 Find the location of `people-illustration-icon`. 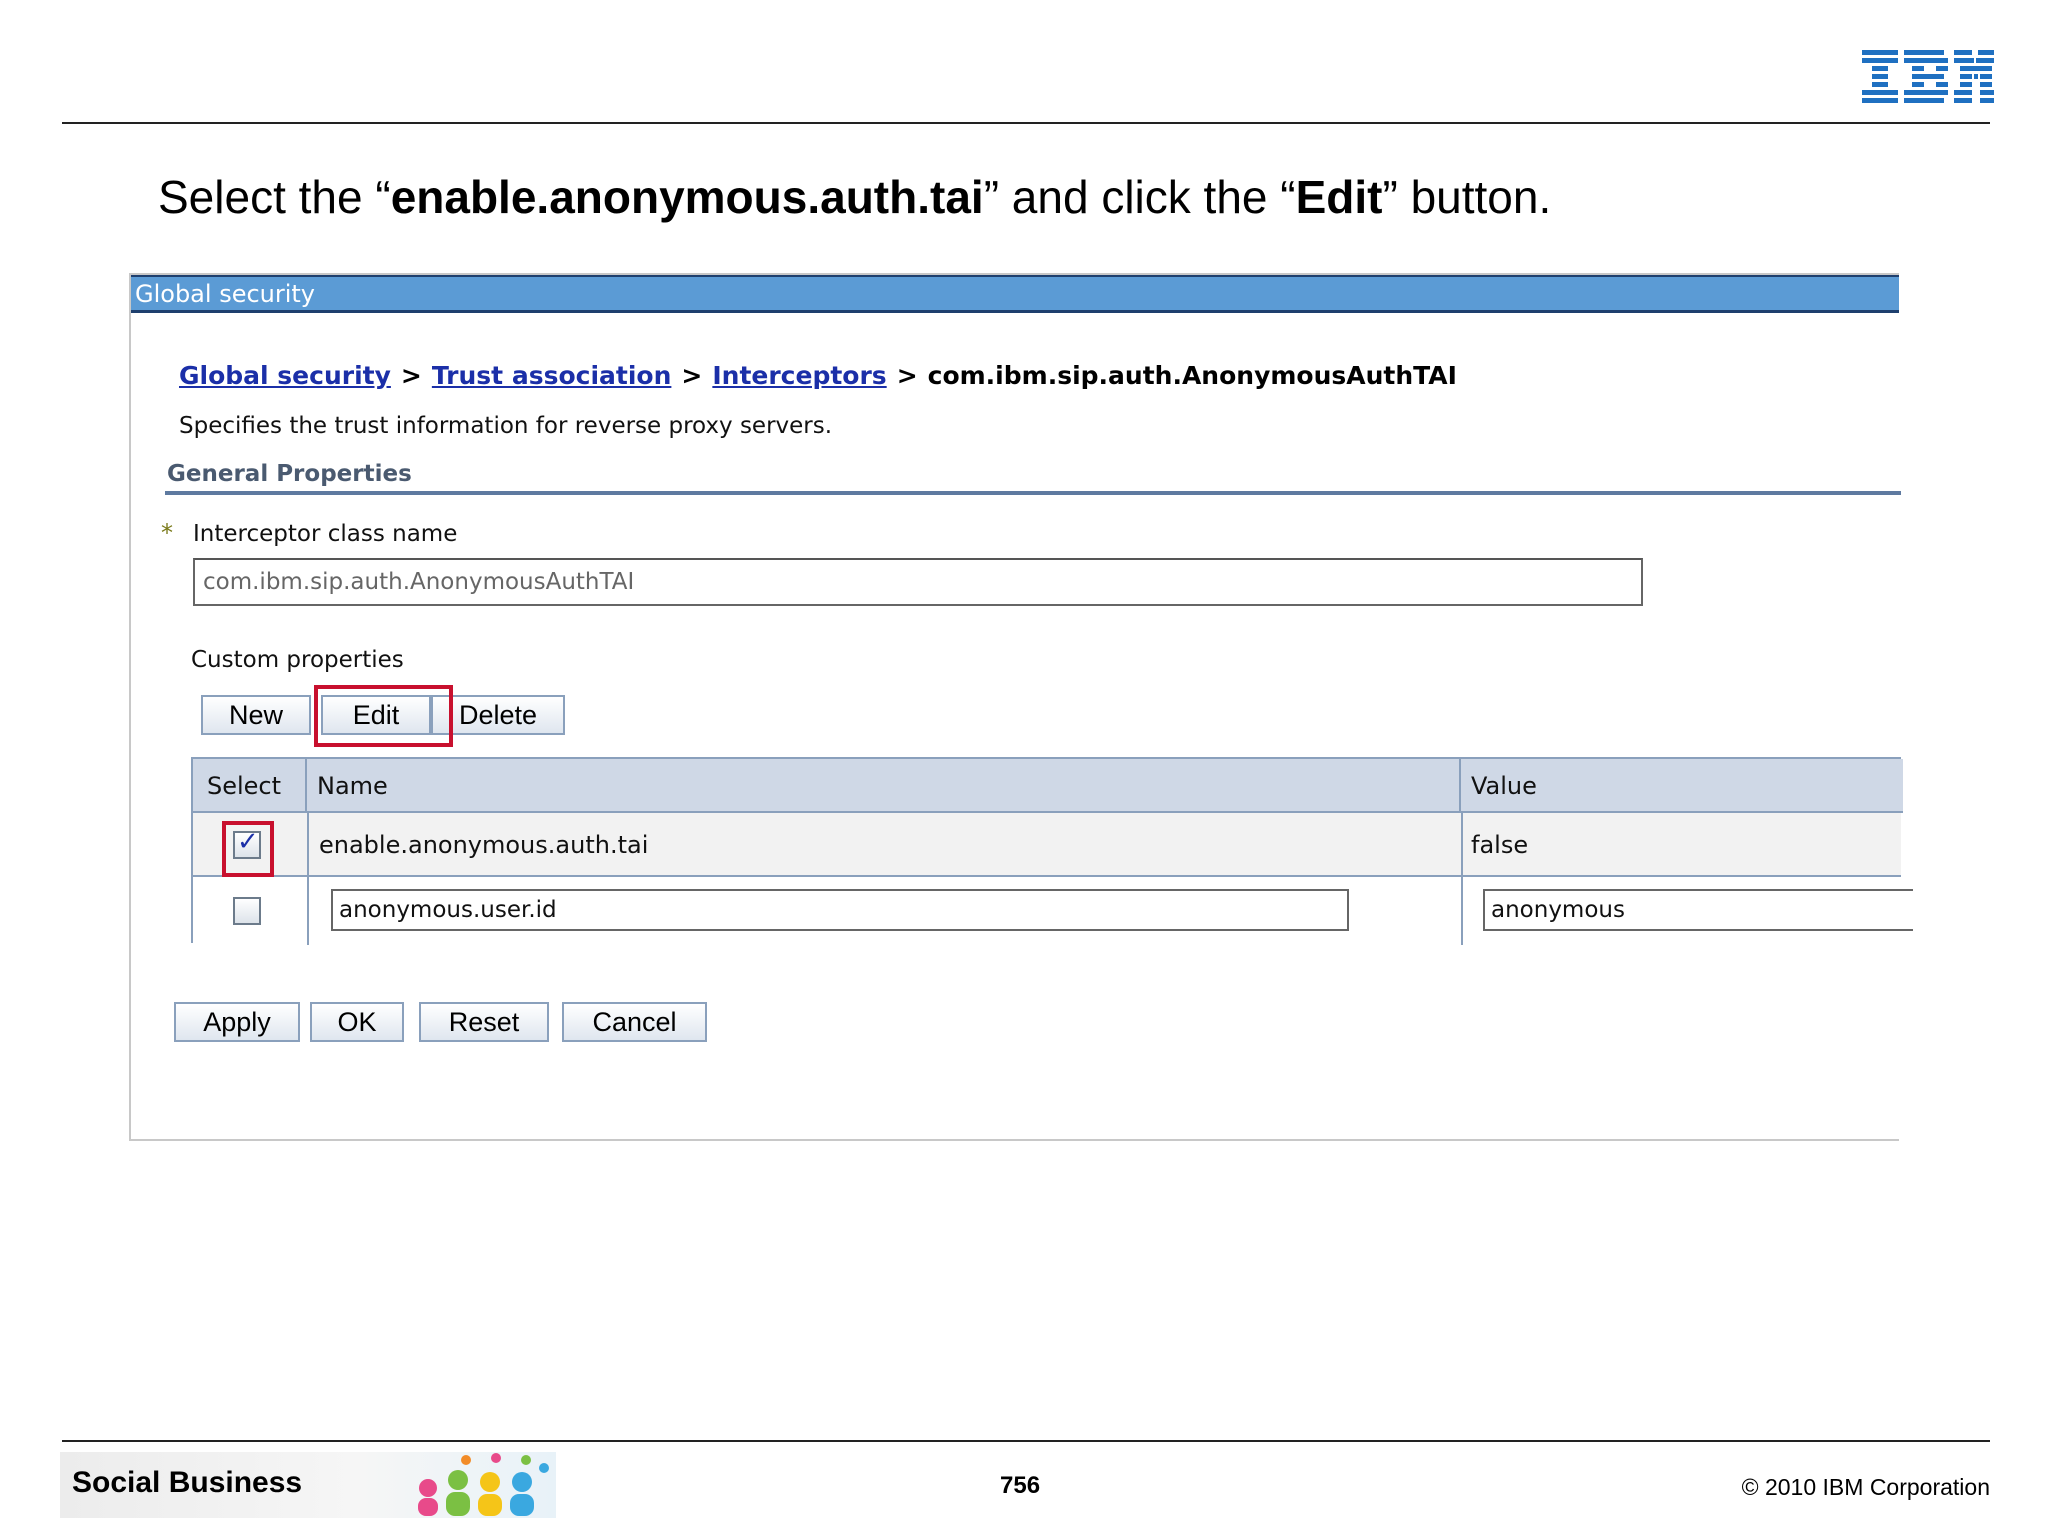

people-illustration-icon is located at coordinates (483, 1484).